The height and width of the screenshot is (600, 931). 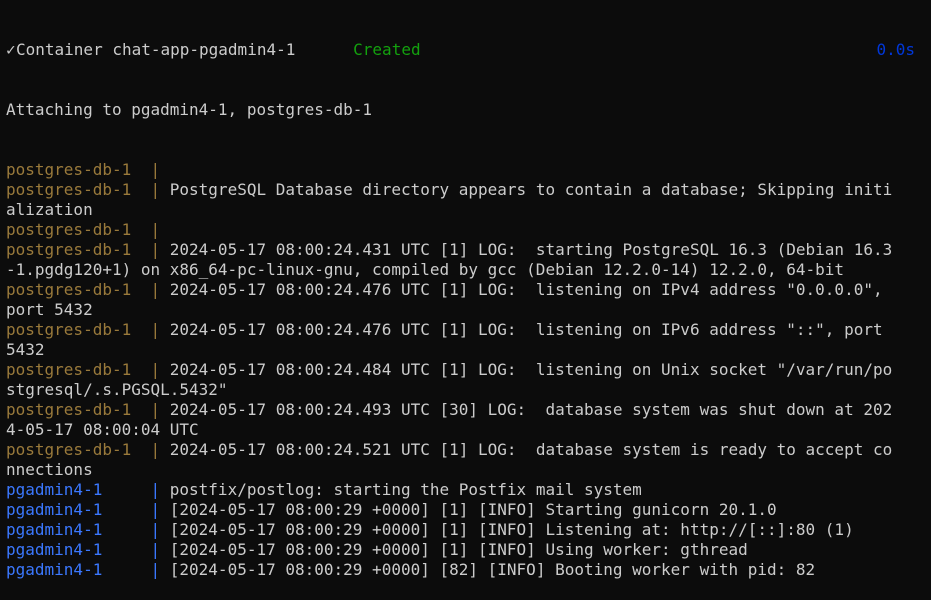 I want to click on log-line: alization, so click(x=468, y=210).